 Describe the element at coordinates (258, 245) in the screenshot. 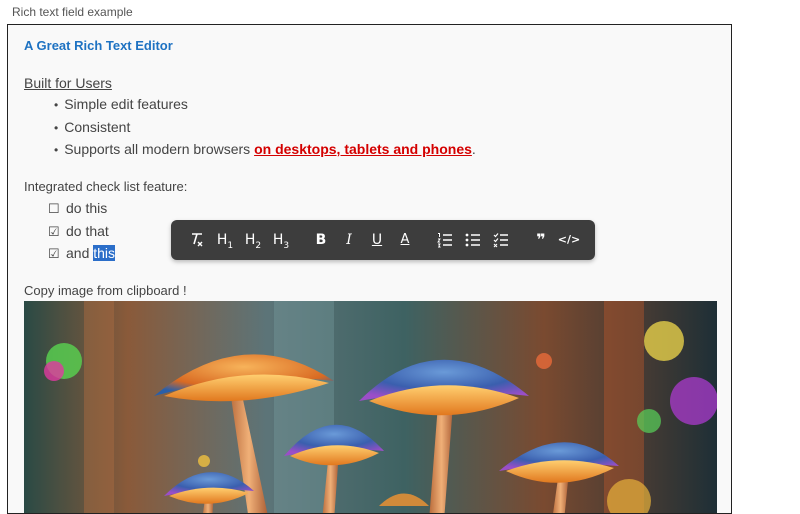

I see `heading2-level: 2` at that location.